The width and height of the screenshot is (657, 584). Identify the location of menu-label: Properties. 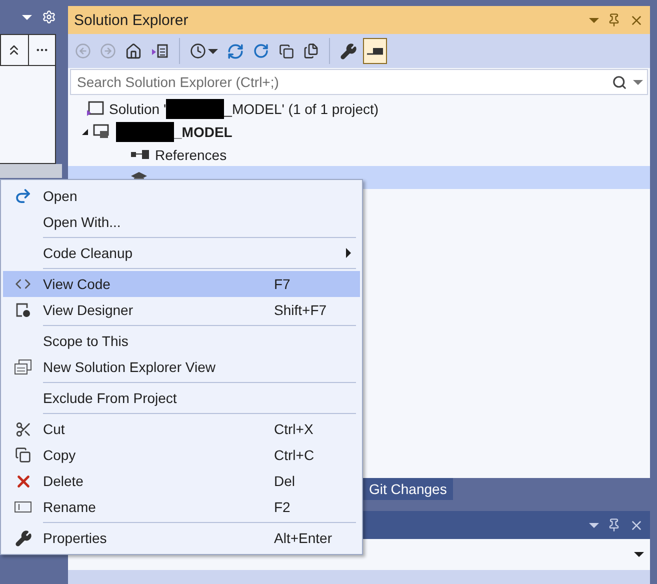
(75, 538).